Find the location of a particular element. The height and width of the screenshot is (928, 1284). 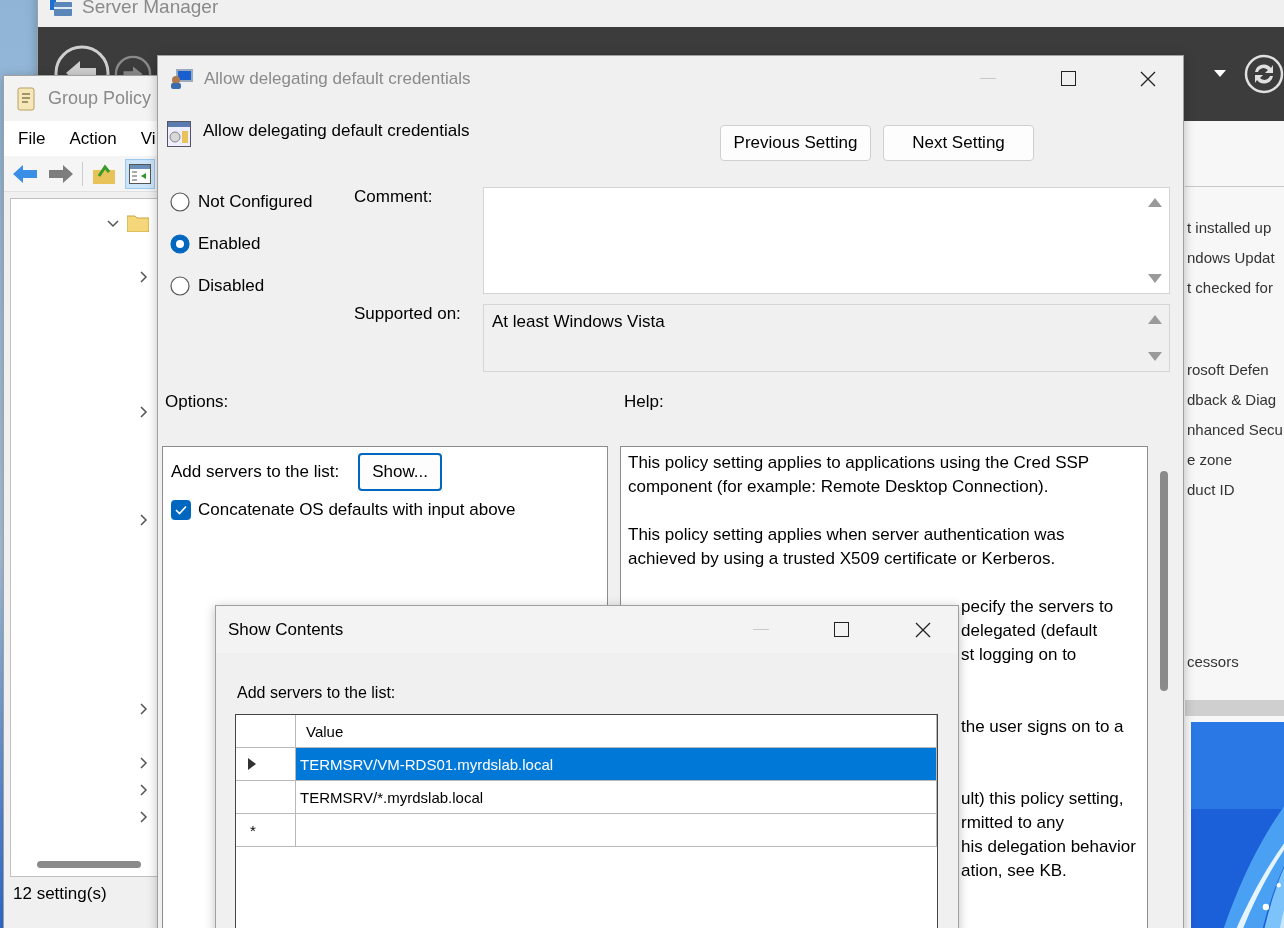

table-cell is located at coordinates (616, 830).